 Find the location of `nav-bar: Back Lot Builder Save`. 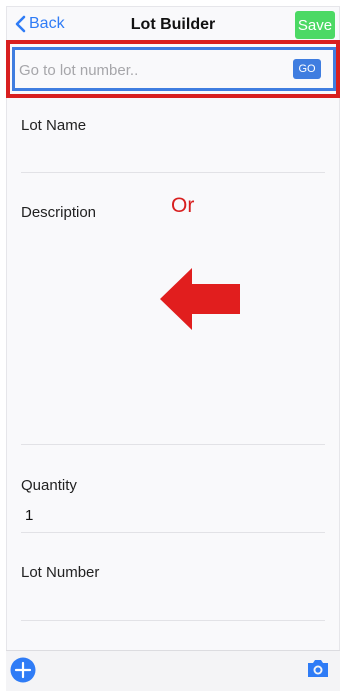

nav-bar: Back Lot Builder Save is located at coordinates (173, 25).